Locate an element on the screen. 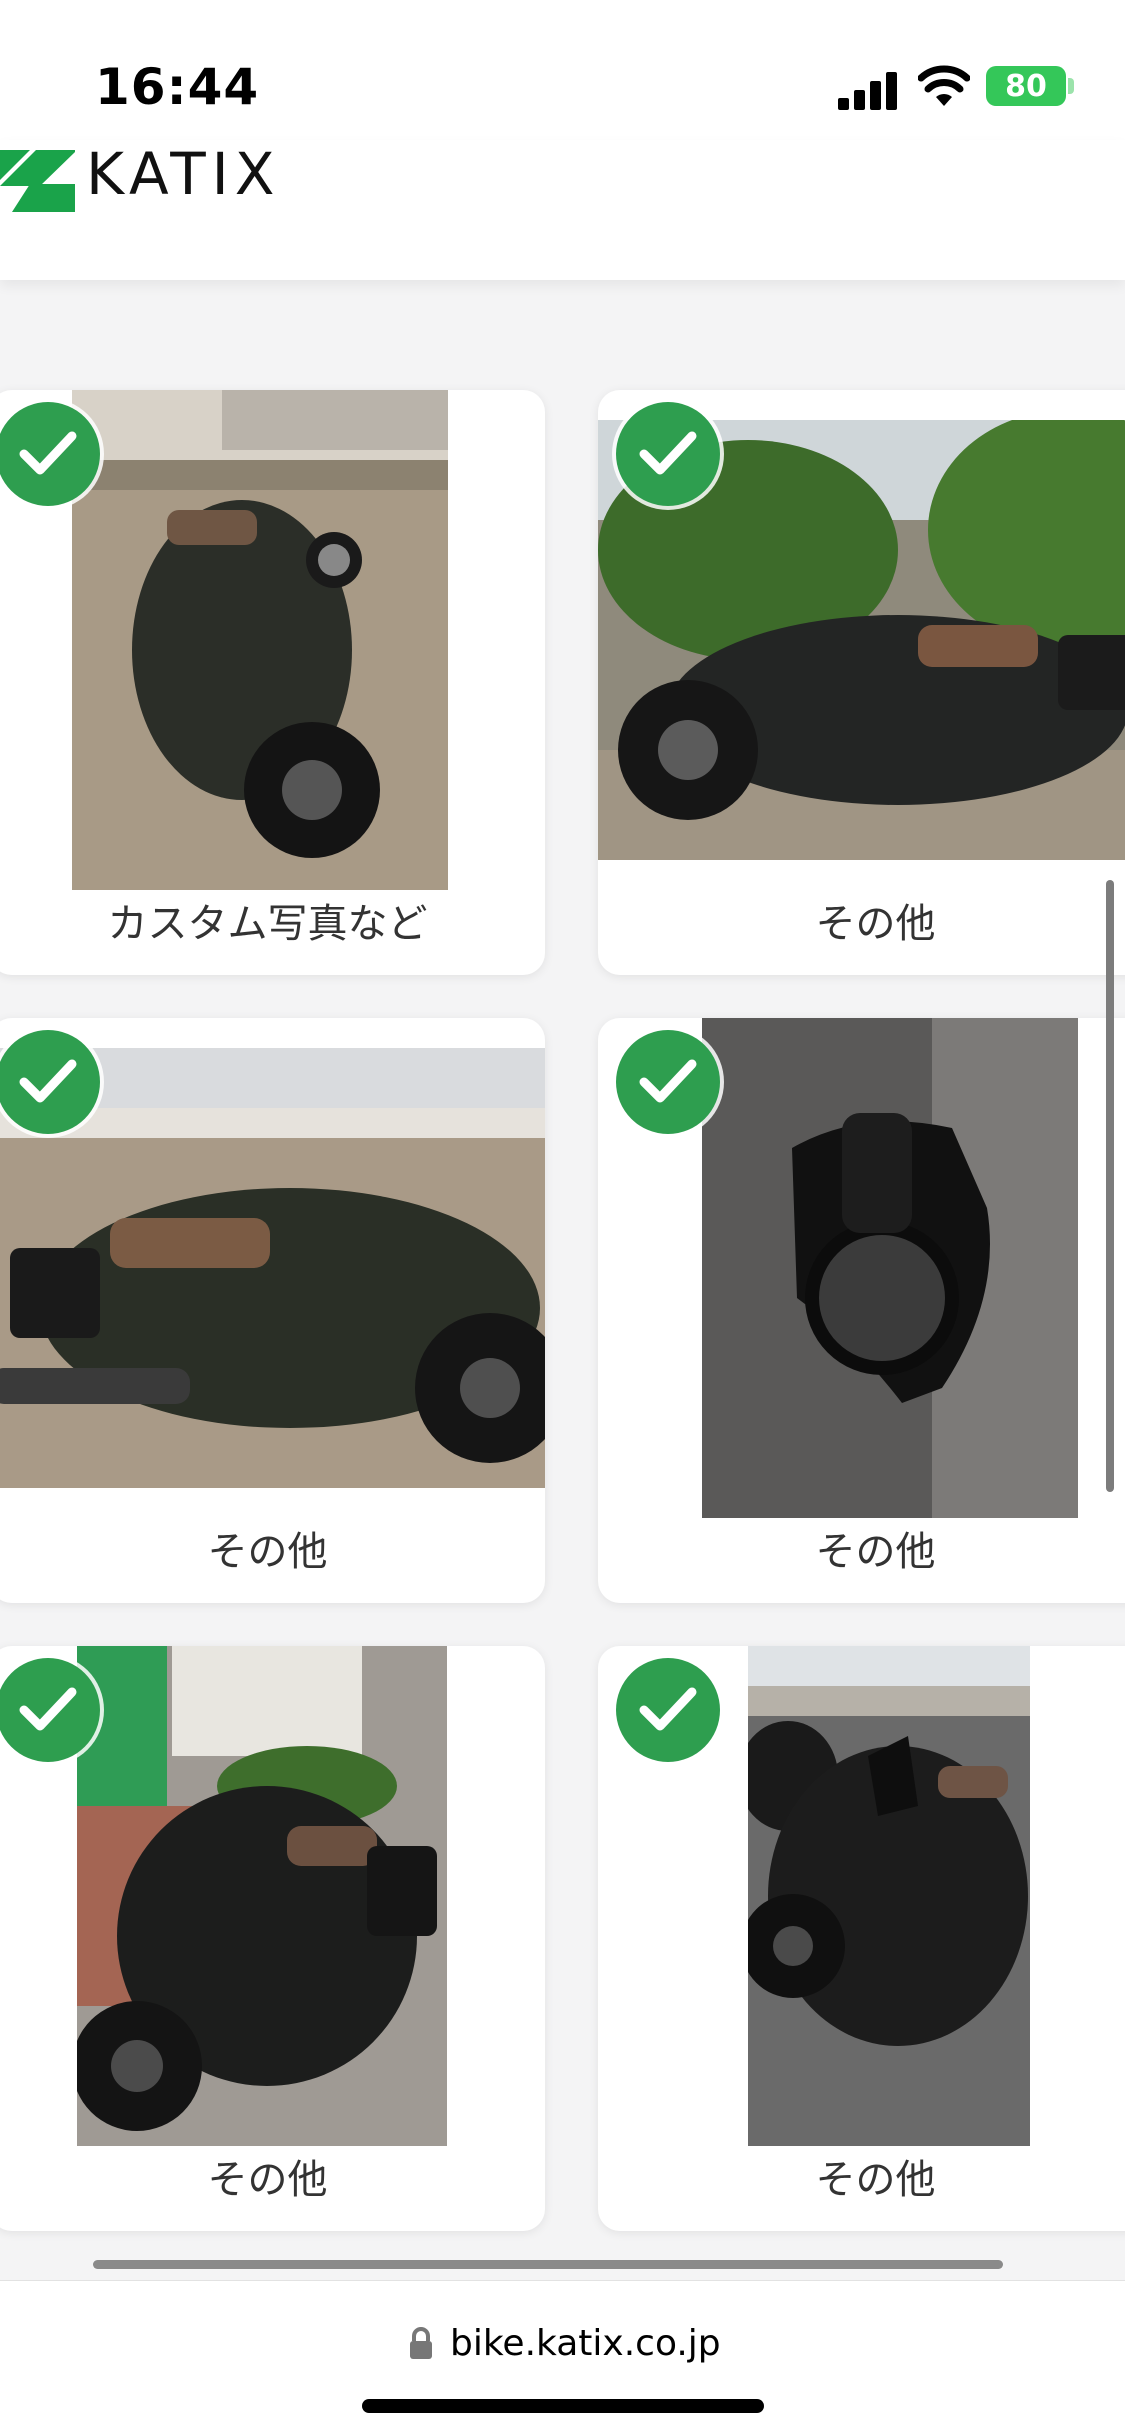  vertical-scrollbar is located at coordinates (1110, 1186).